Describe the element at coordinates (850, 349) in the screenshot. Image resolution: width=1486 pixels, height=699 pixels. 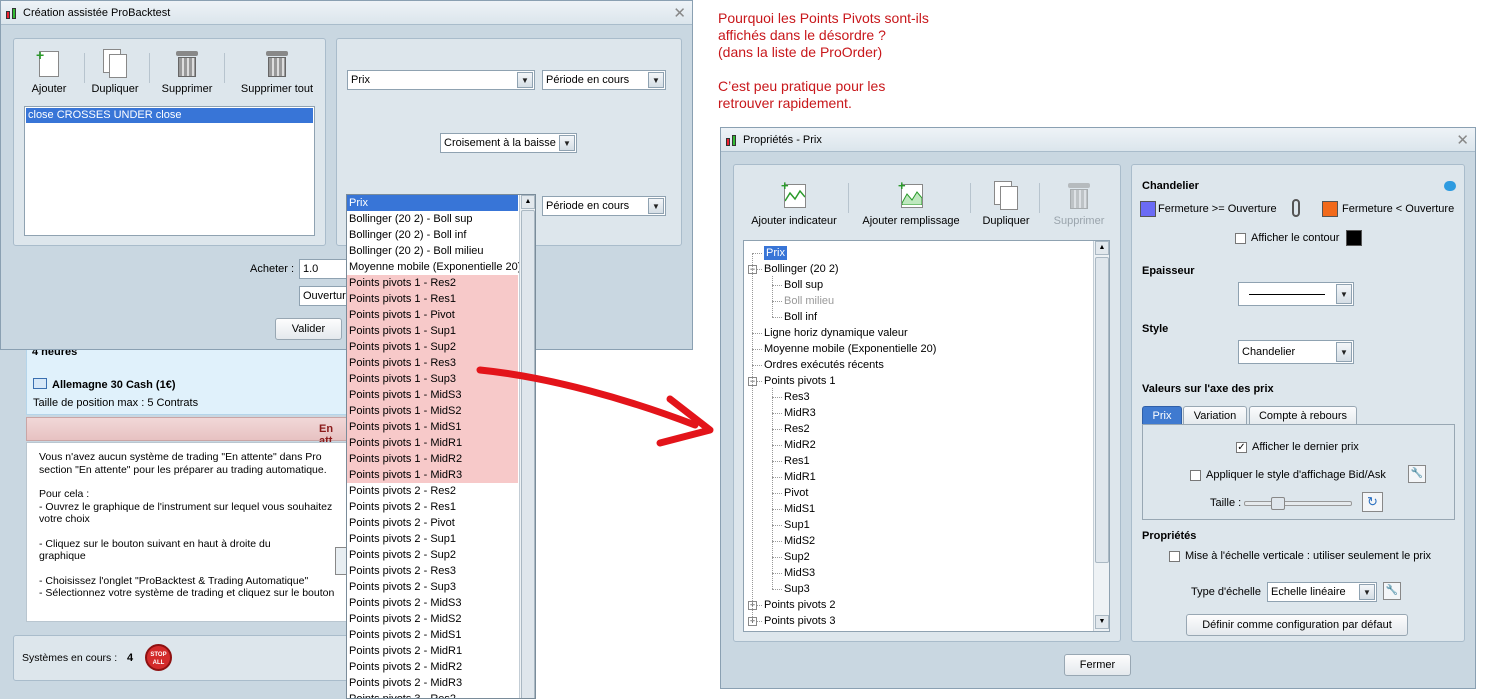
I see `tree-node: Moyenne mobile (Exponentielle 20)` at that location.